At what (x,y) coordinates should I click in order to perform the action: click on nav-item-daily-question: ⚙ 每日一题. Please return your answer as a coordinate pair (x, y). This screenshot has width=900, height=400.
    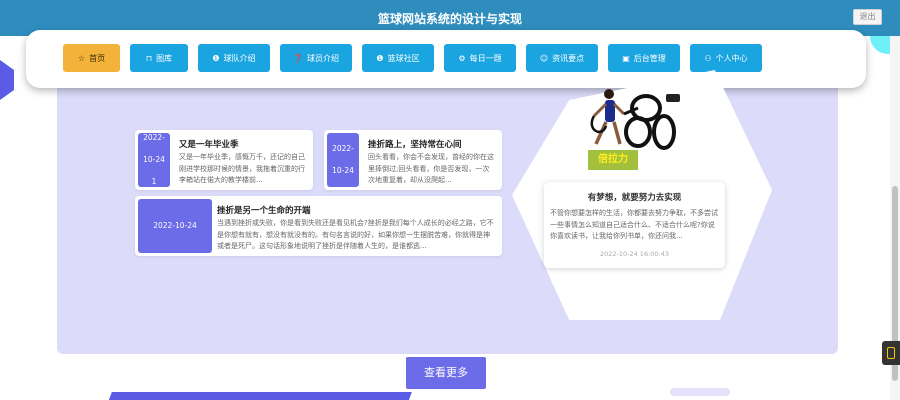
    Looking at the image, I should click on (480, 58).